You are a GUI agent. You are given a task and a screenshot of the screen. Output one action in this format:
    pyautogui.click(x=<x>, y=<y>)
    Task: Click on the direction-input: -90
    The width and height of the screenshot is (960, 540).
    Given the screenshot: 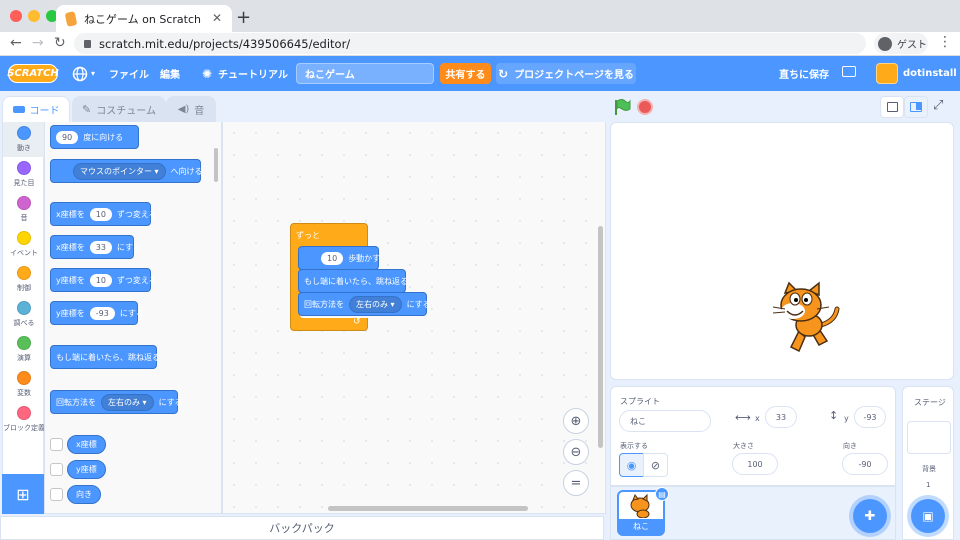 What is the action you would take?
    pyautogui.click(x=865, y=464)
    